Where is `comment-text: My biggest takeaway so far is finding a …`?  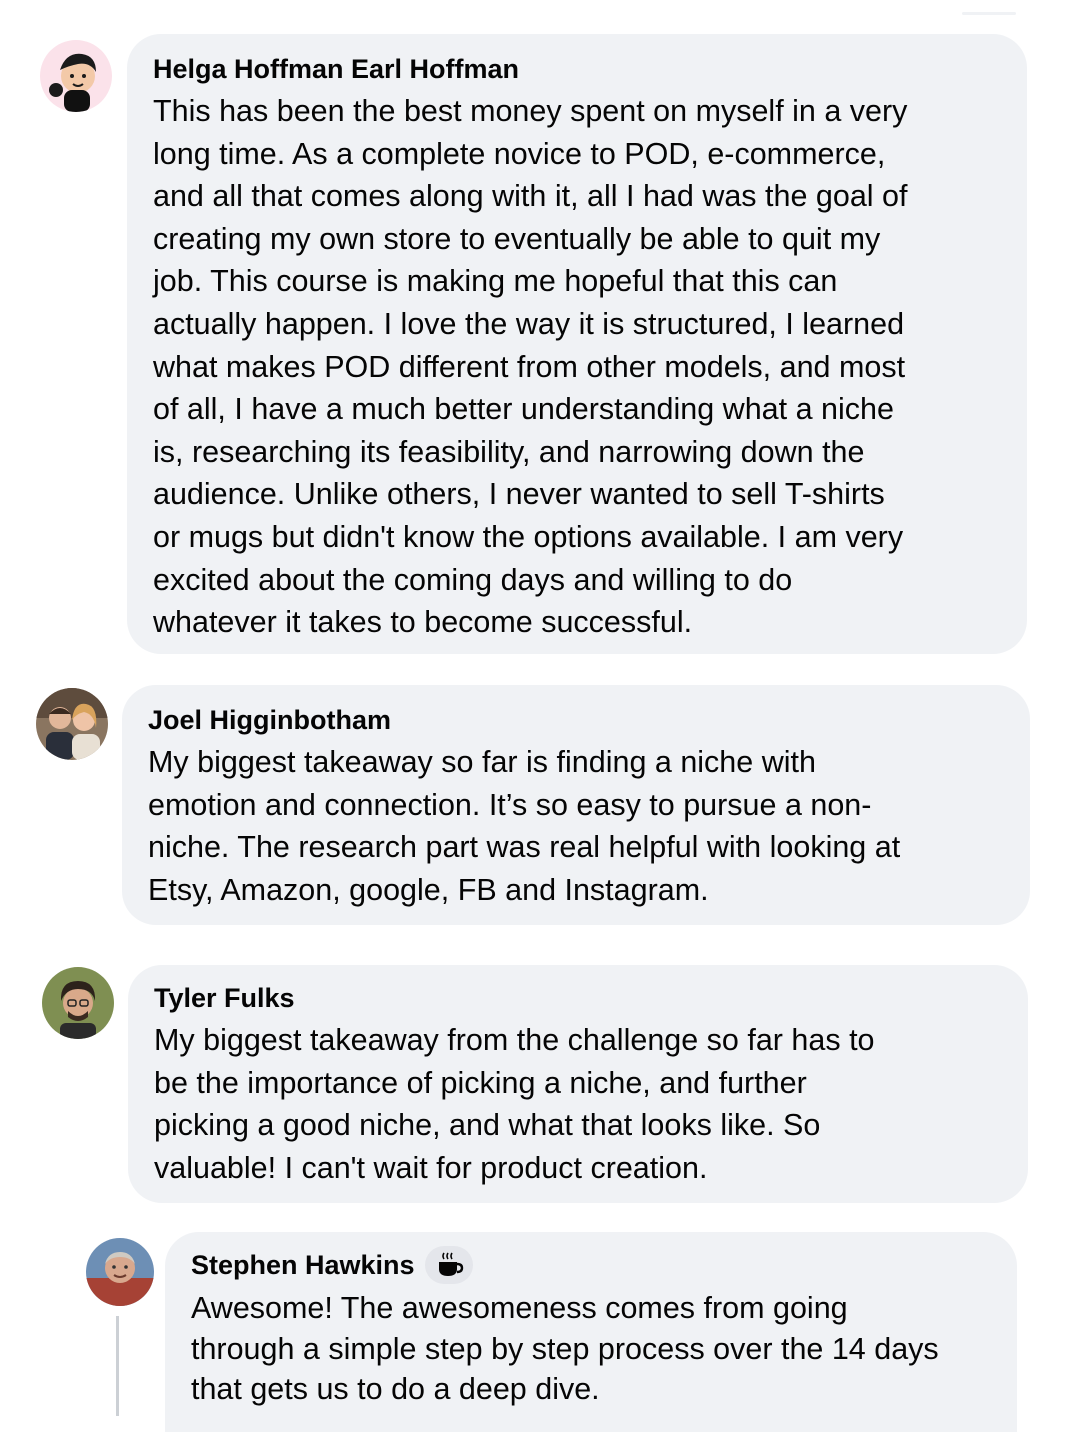 comment-text: My biggest takeaway so far is finding a … is located at coordinates (524, 826).